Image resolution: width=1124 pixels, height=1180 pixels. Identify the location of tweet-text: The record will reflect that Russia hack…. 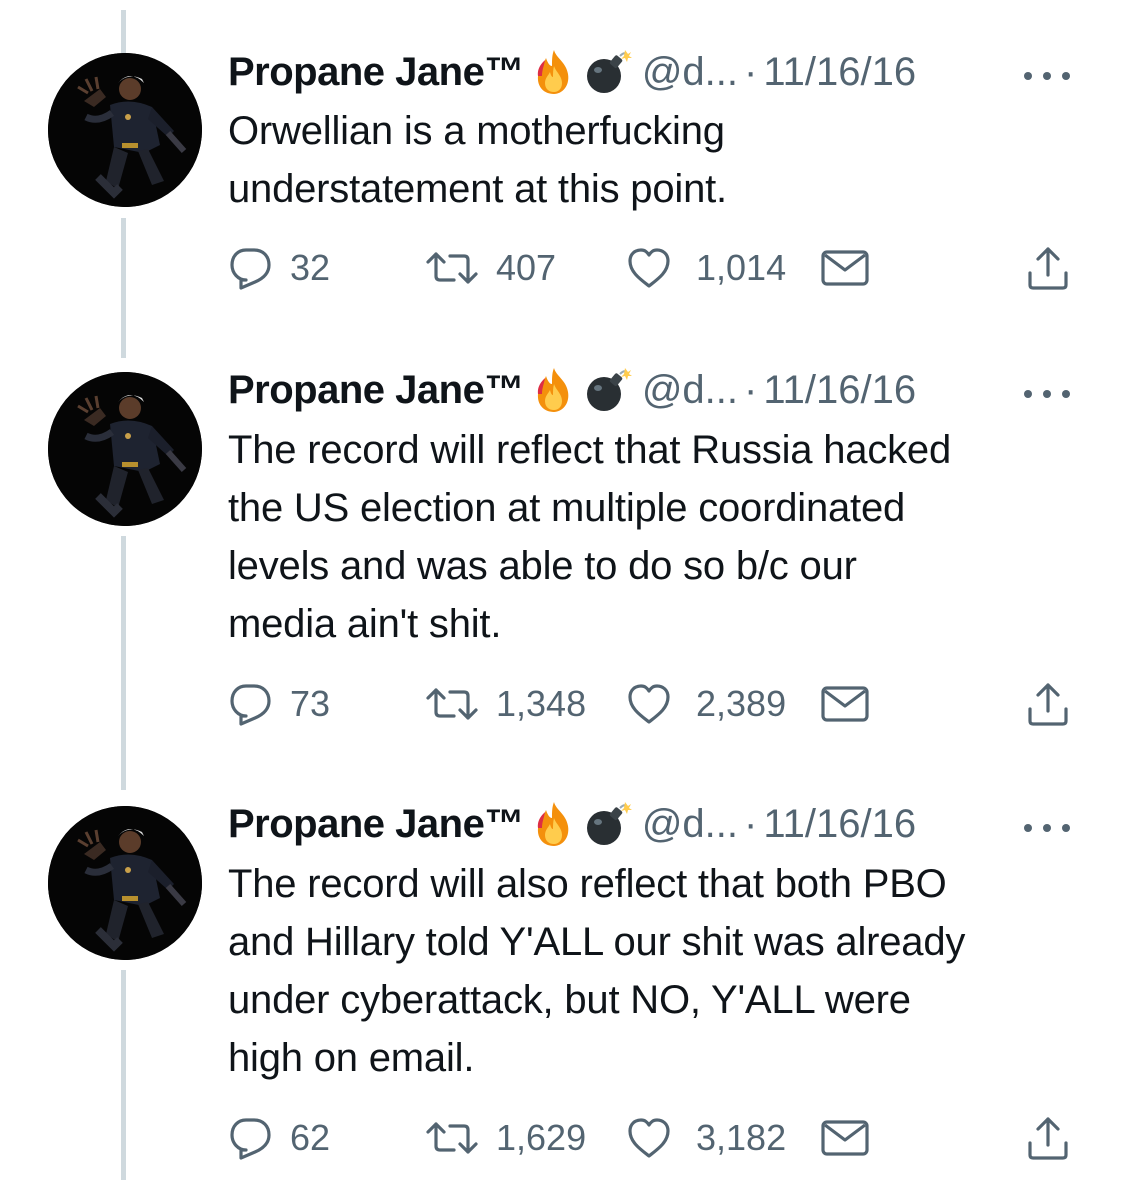
(590, 537).